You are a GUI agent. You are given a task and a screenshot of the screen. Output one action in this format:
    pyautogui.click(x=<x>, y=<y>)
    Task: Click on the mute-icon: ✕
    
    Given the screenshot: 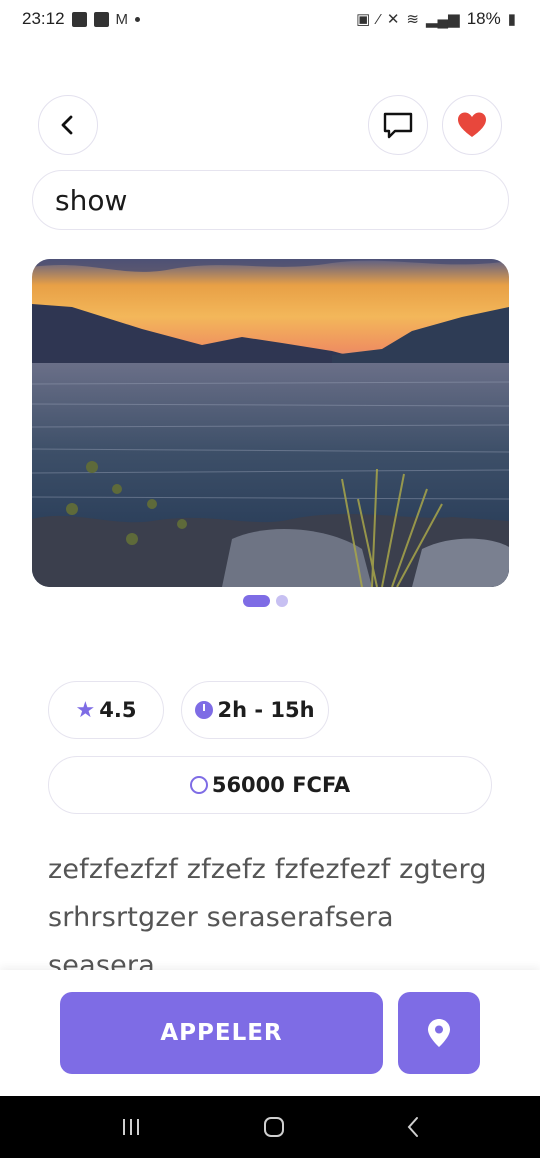 What is the action you would take?
    pyautogui.click(x=393, y=19)
    